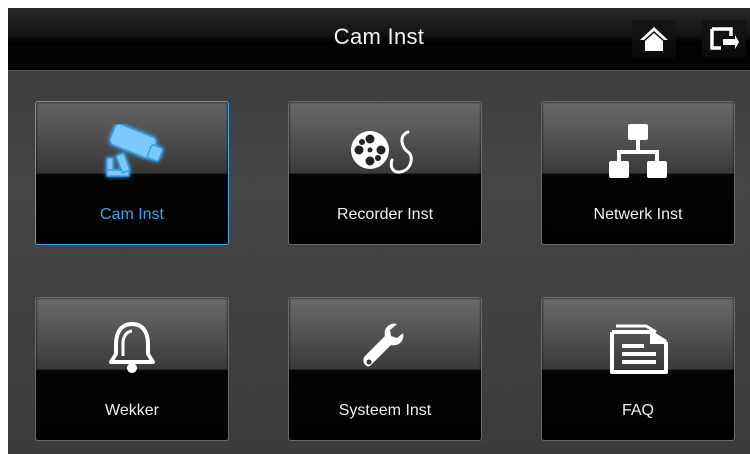  Describe the element at coordinates (637, 410) in the screenshot. I see `tile-label: FAQ` at that location.